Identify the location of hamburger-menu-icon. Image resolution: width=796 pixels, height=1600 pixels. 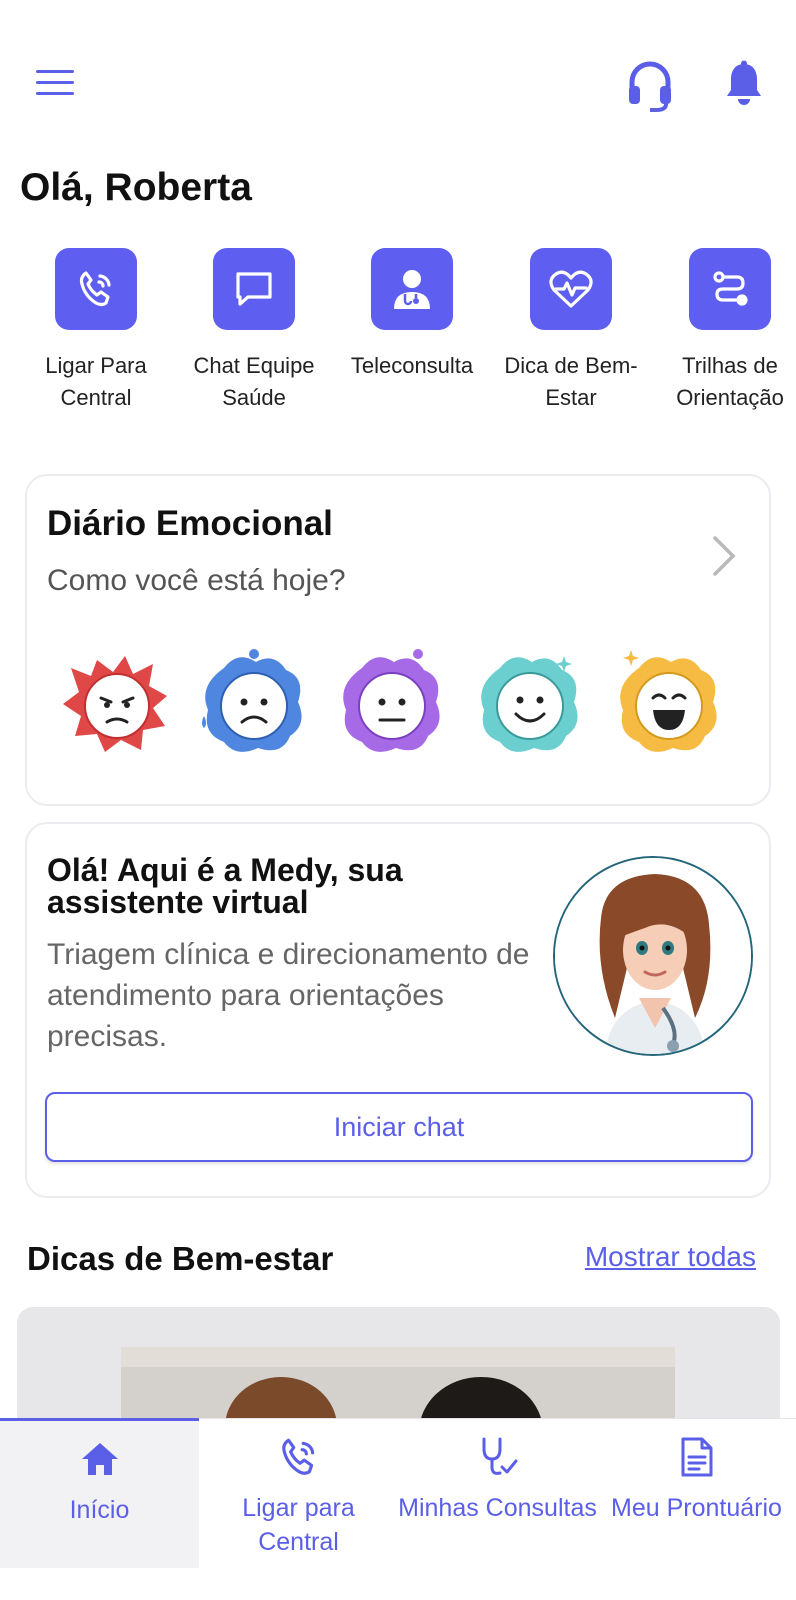
(56, 86).